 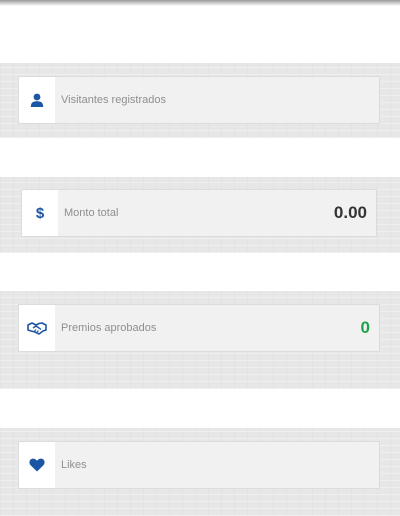 I want to click on stat-label-visitors: Visitantes registrados, so click(x=113, y=100).